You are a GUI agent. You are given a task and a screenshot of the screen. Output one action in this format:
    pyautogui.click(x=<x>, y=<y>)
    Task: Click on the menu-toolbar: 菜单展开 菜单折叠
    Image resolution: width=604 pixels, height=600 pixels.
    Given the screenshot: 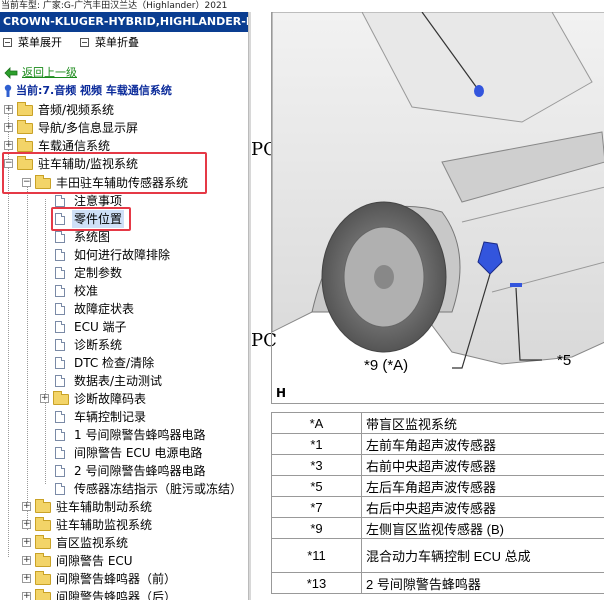 What is the action you would take?
    pyautogui.click(x=124, y=42)
    